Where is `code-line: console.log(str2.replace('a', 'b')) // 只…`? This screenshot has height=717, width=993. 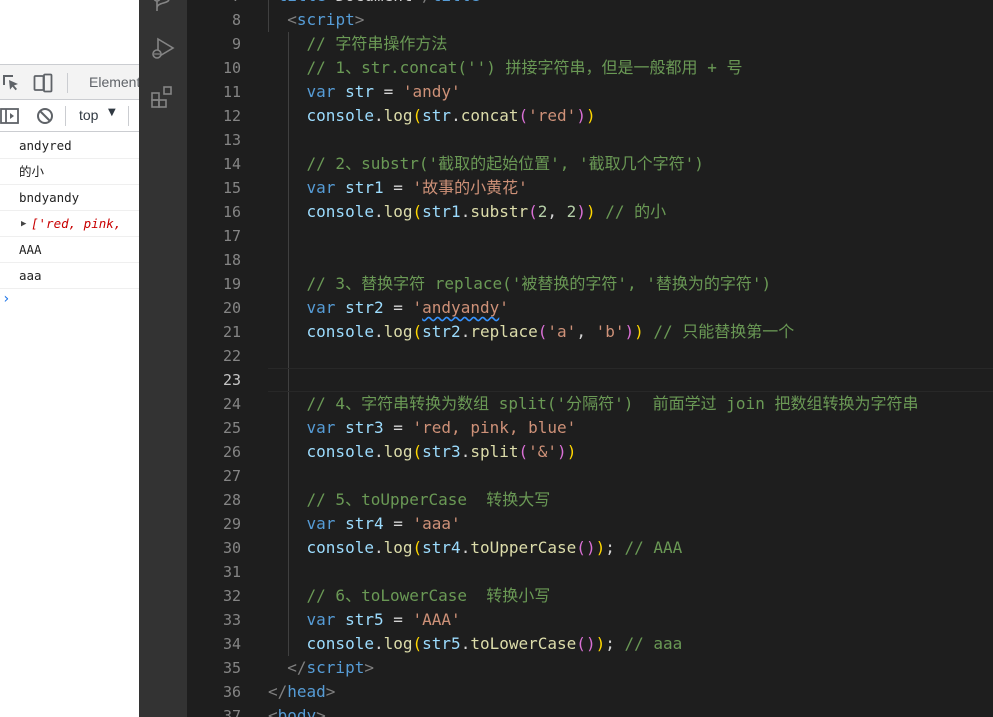 code-line: console.log(str2.replace('a', 'b')) // 只… is located at coordinates (630, 332).